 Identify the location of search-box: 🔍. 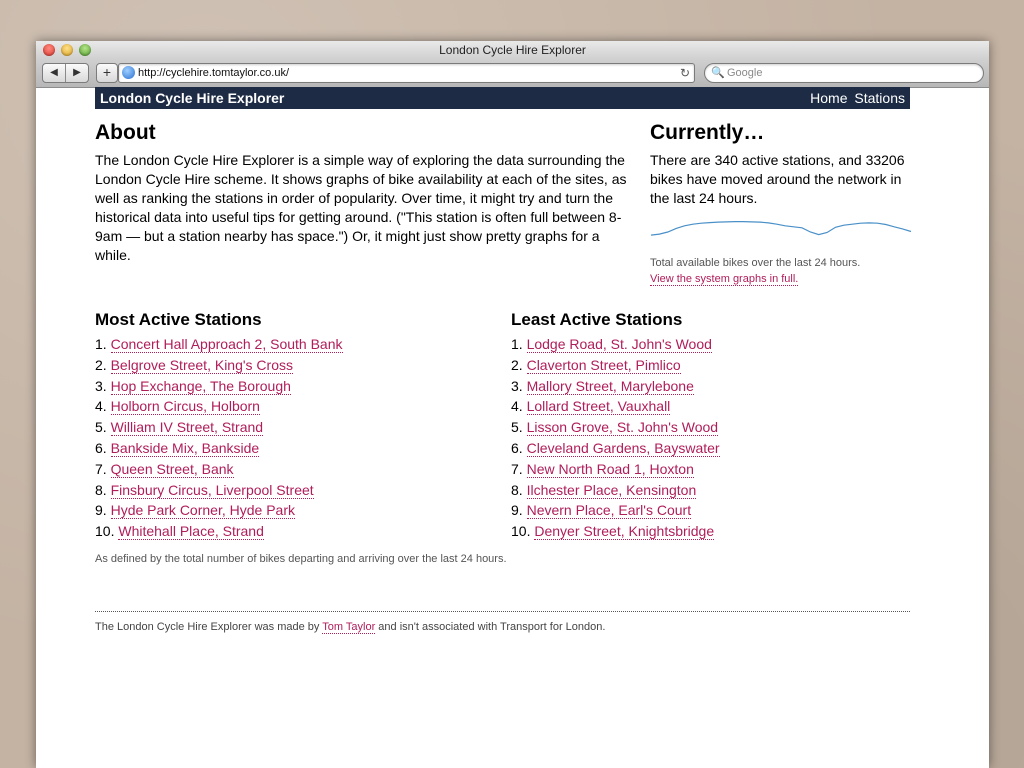
(844, 73).